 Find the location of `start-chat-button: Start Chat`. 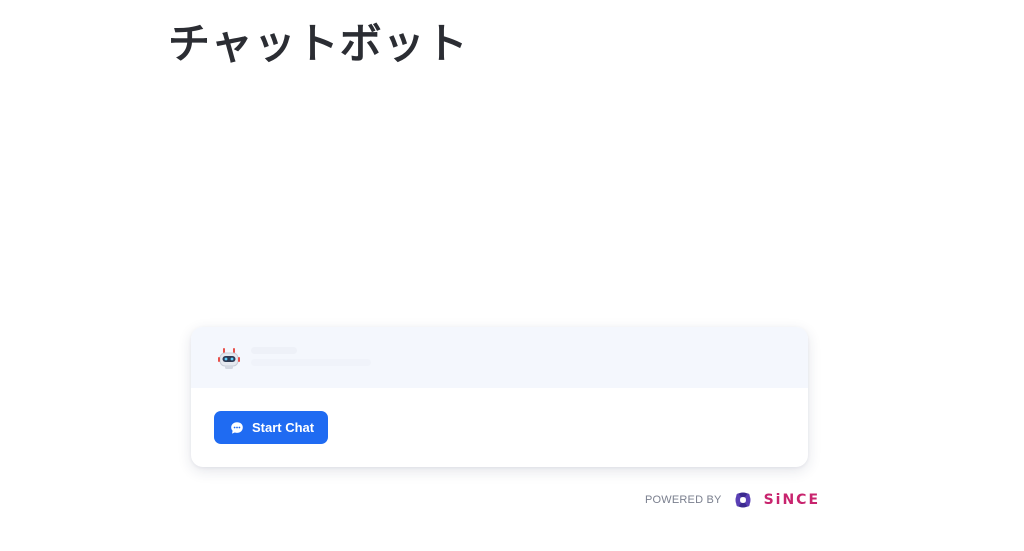

start-chat-button: Start Chat is located at coordinates (271, 427).